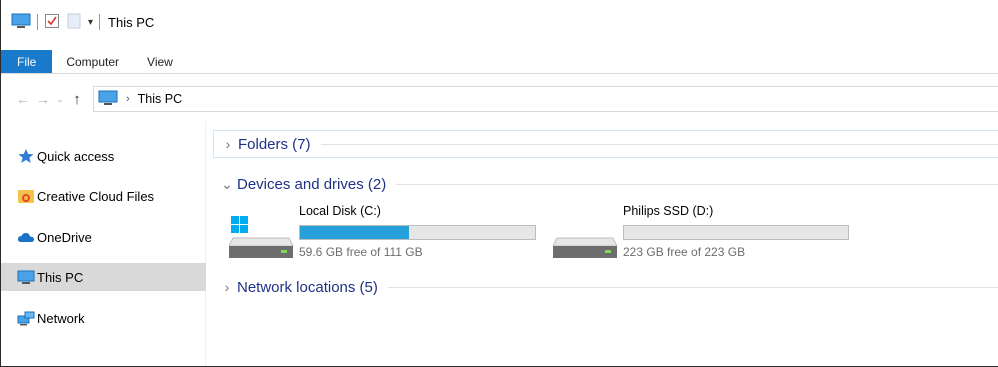 This screenshot has width=998, height=367. Describe the element at coordinates (96, 196) in the screenshot. I see `sidebar-item-label: Creative Cloud Files` at that location.